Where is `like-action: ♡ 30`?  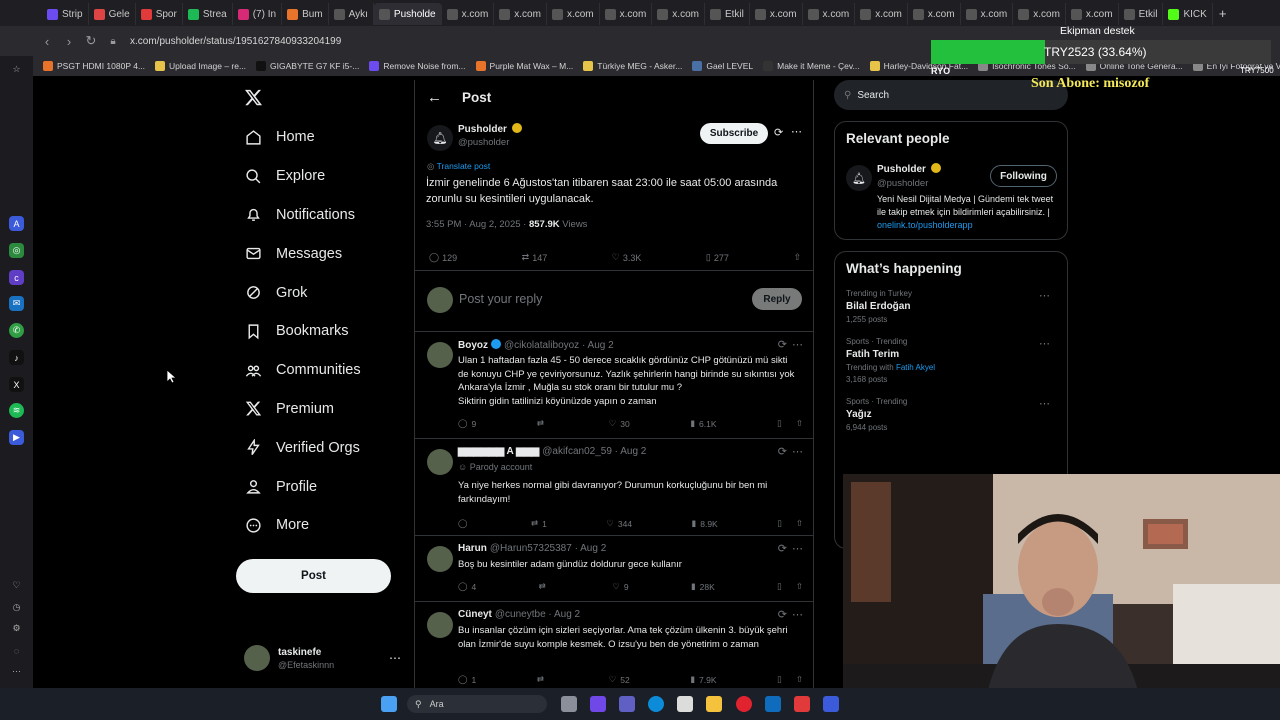 like-action: ♡ 30 is located at coordinates (619, 423).